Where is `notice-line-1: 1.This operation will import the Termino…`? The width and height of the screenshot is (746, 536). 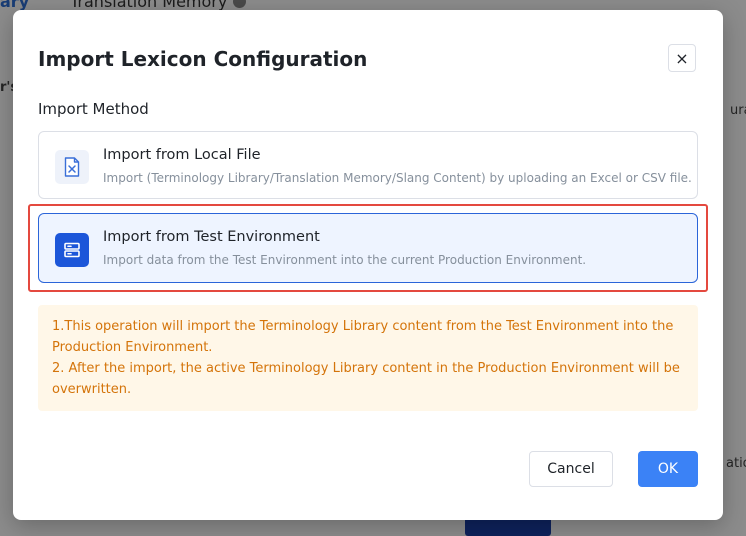 notice-line-1: 1.This operation will import the Termino… is located at coordinates (363, 337).